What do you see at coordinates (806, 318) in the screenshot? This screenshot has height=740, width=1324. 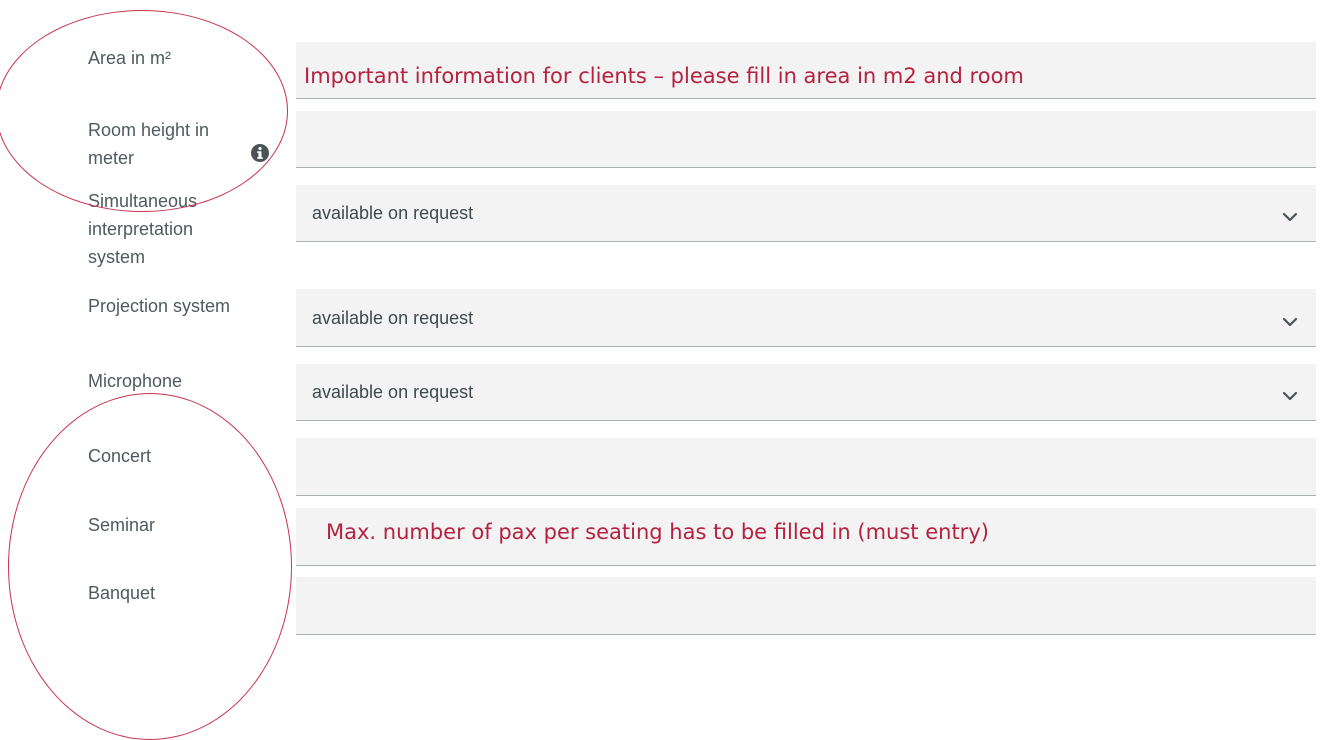 I see `projection-system-select: available on request` at bounding box center [806, 318].